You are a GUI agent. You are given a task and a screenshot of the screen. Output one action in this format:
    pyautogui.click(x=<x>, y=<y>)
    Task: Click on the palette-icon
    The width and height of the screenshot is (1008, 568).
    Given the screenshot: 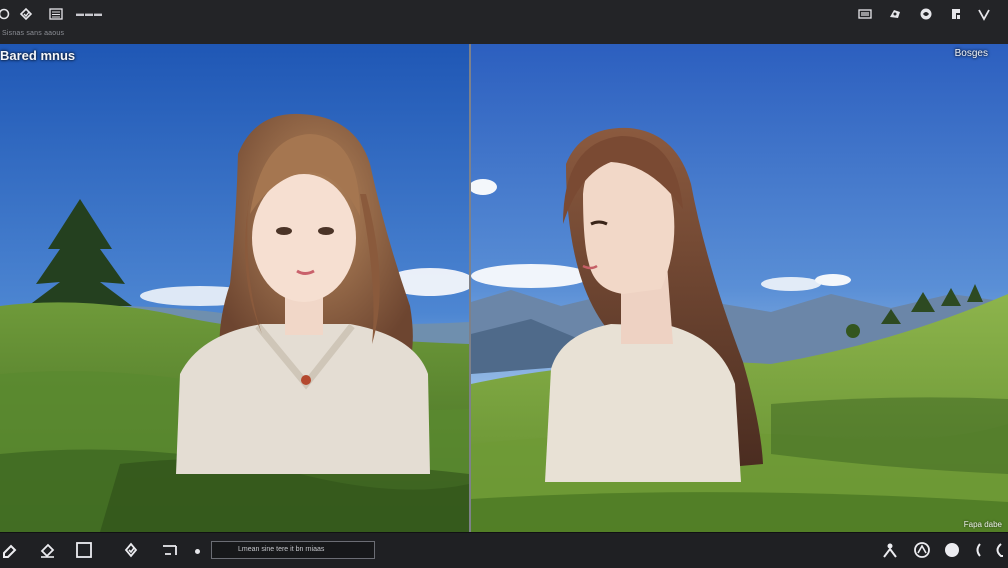 What is the action you would take?
    pyautogui.click(x=895, y=14)
    